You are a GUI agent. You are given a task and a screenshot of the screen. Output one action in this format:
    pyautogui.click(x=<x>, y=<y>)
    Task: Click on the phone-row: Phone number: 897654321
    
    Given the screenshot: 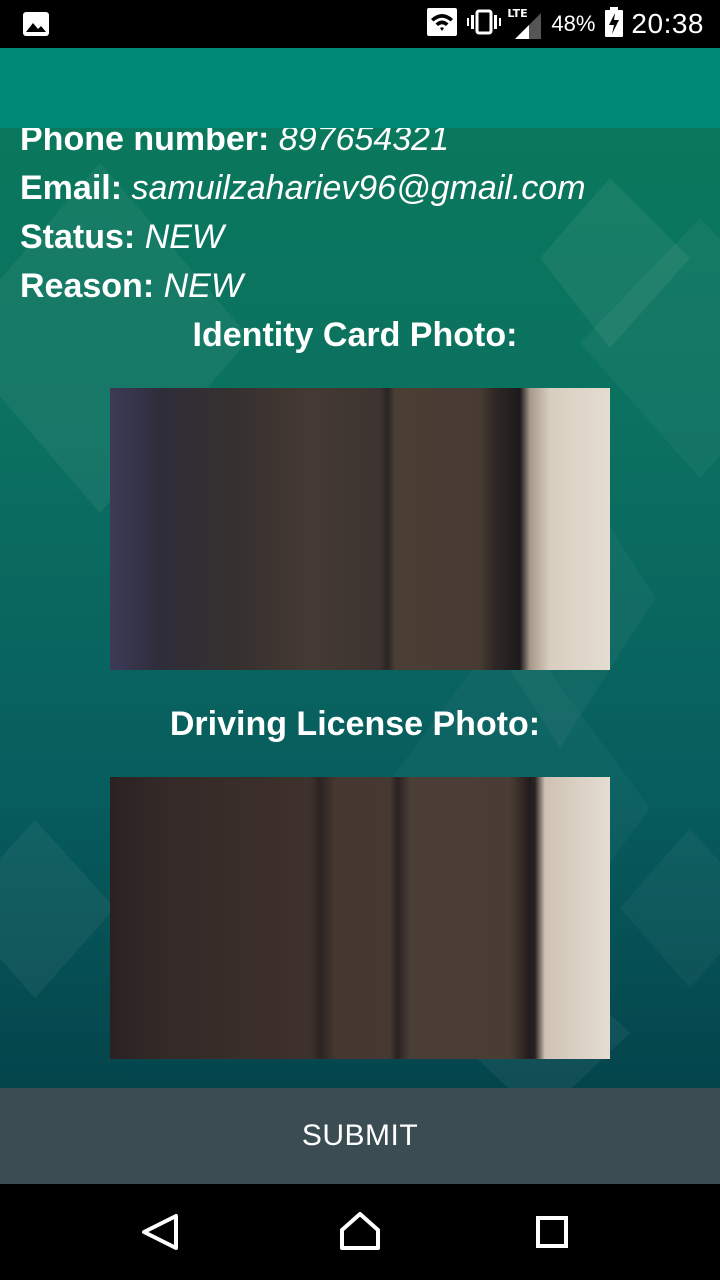 What is the action you would take?
    pyautogui.click(x=234, y=143)
    